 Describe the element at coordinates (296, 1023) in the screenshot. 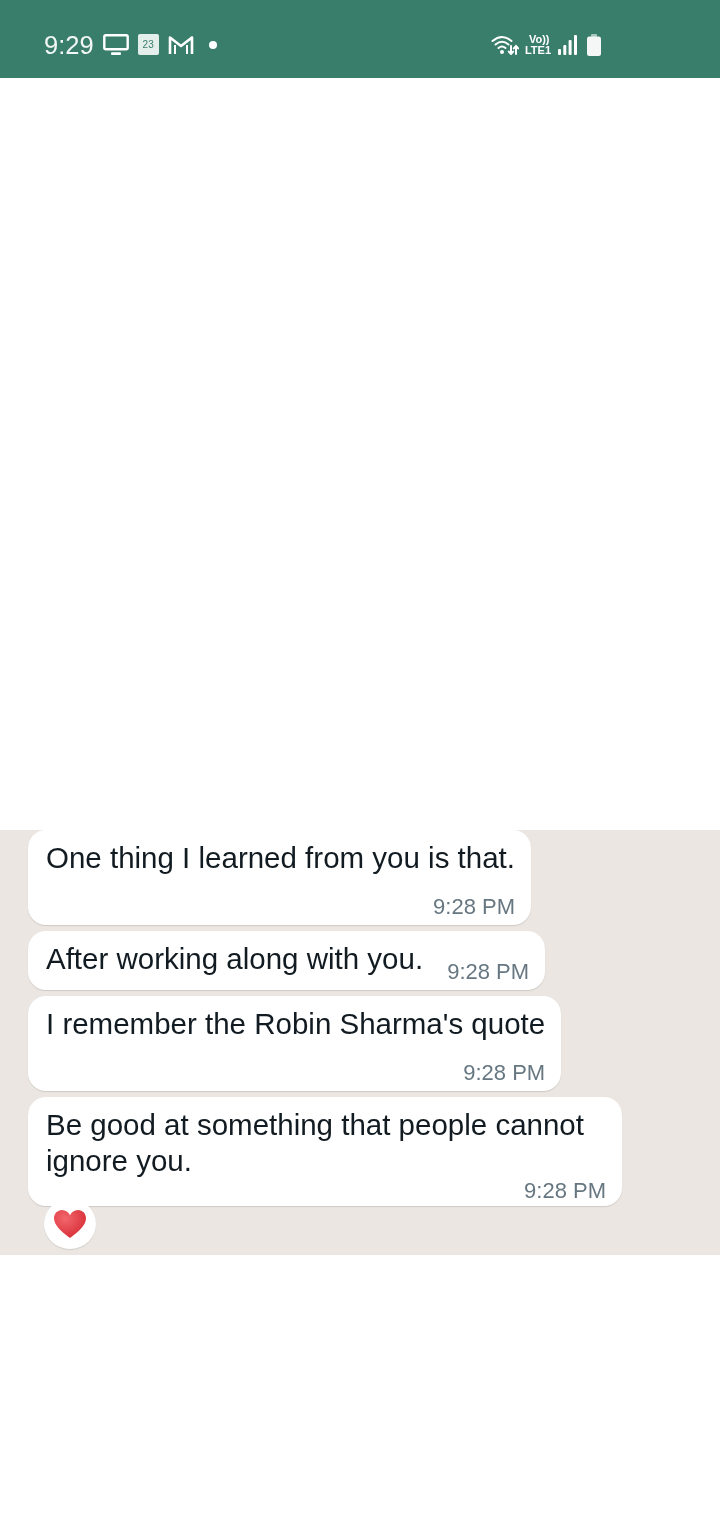

I see `message-text: I remember the Robin Sharma's quote` at that location.